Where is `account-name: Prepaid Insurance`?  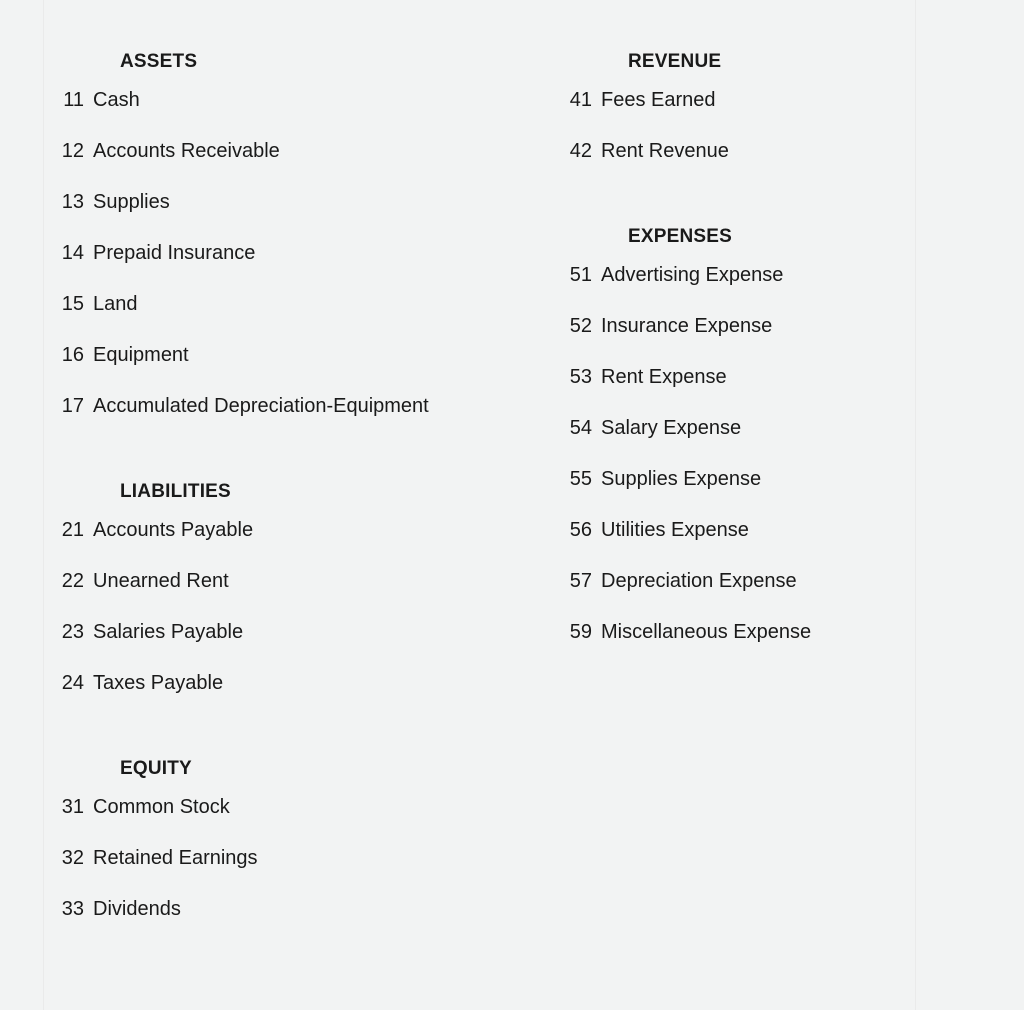
account-name: Prepaid Insurance is located at coordinates (174, 253).